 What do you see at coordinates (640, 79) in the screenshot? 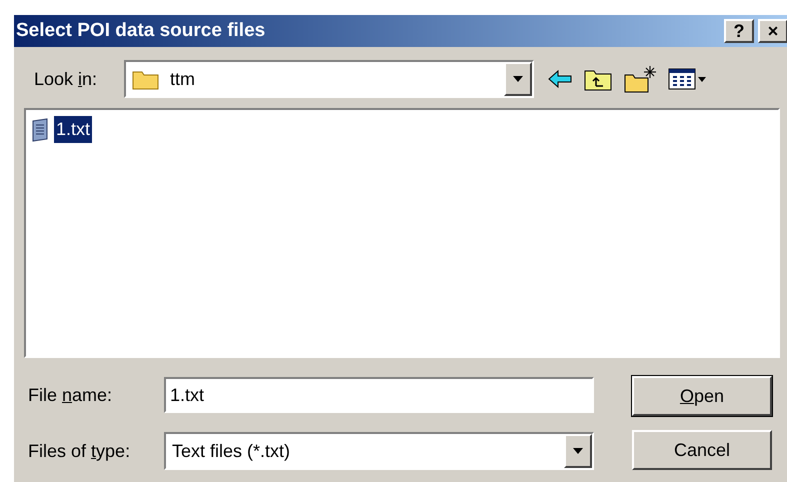
I see `new-folder-icon` at bounding box center [640, 79].